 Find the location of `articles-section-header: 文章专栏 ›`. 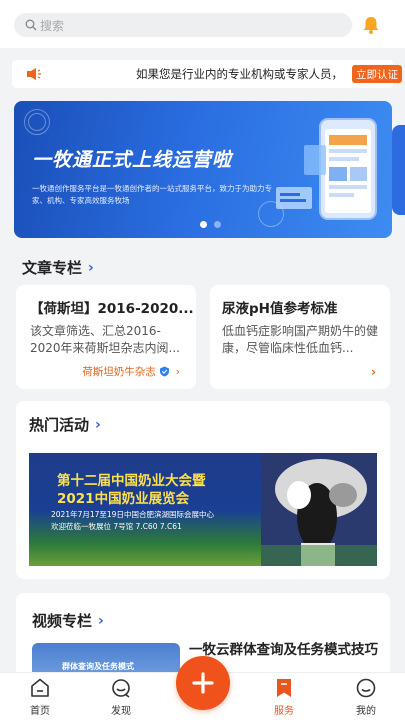

articles-section-header: 文章专栏 › is located at coordinates (58, 267).